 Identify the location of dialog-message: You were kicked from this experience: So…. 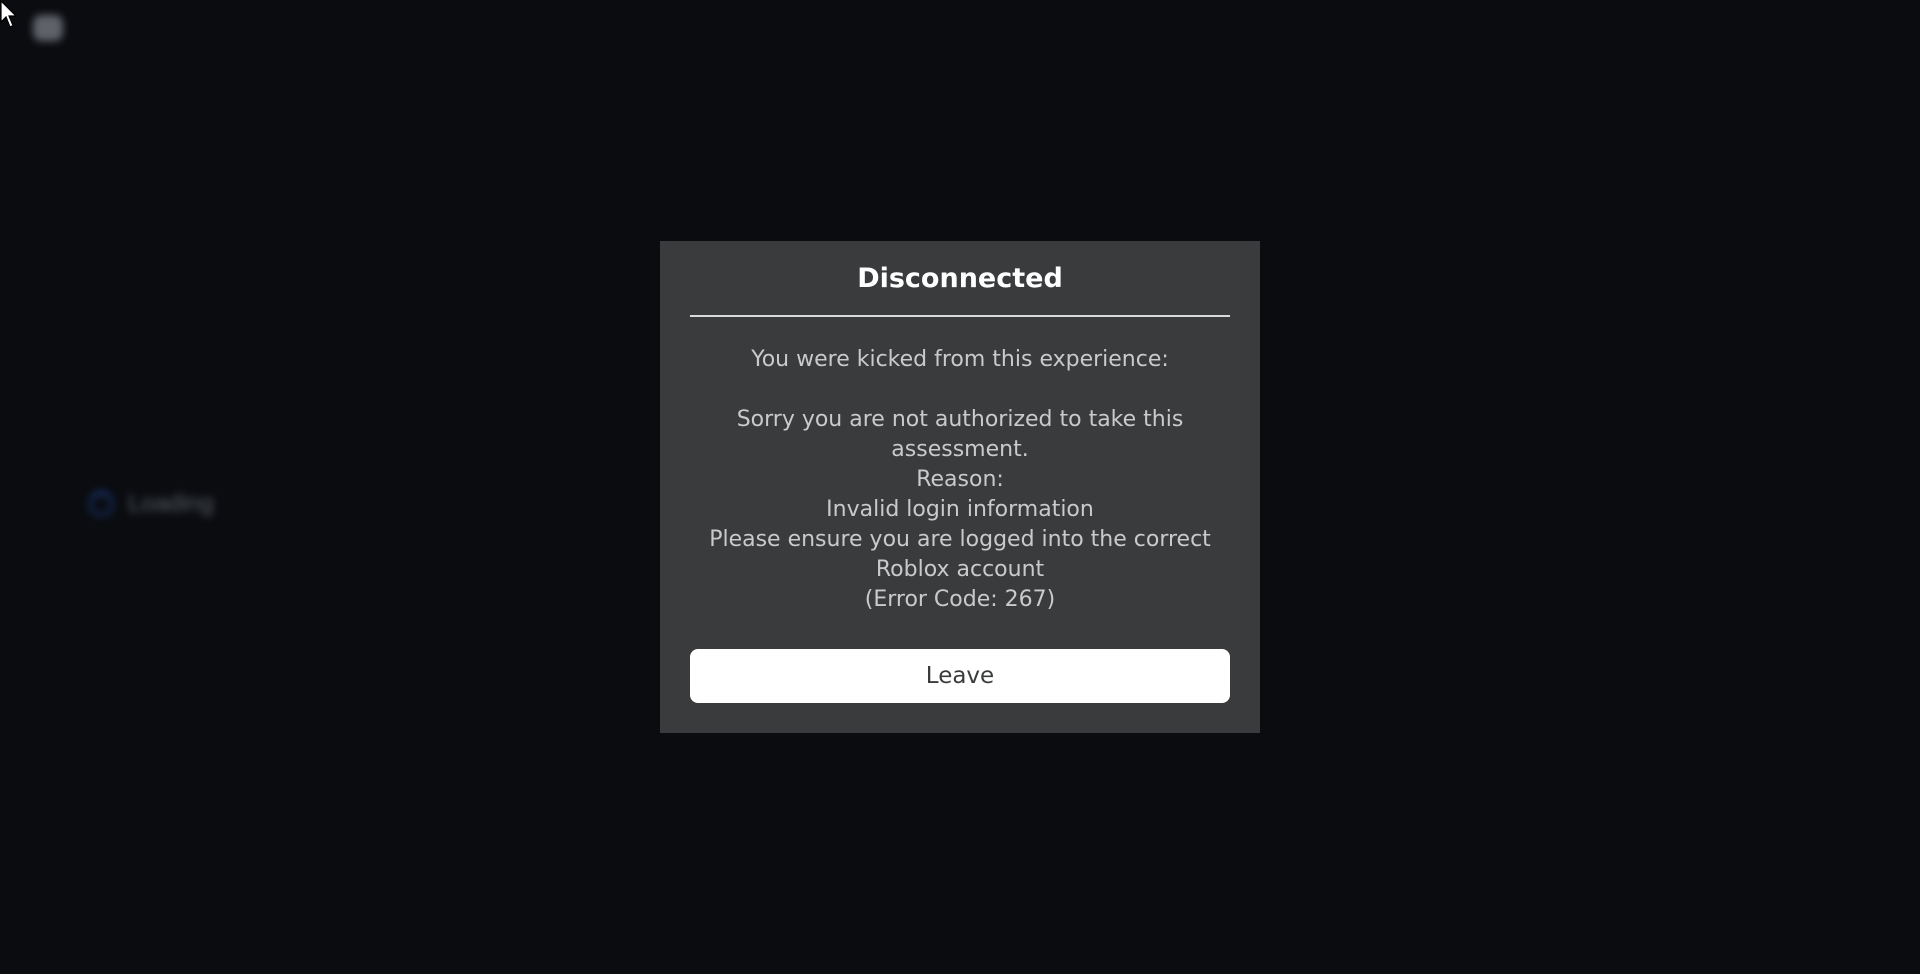
(960, 480).